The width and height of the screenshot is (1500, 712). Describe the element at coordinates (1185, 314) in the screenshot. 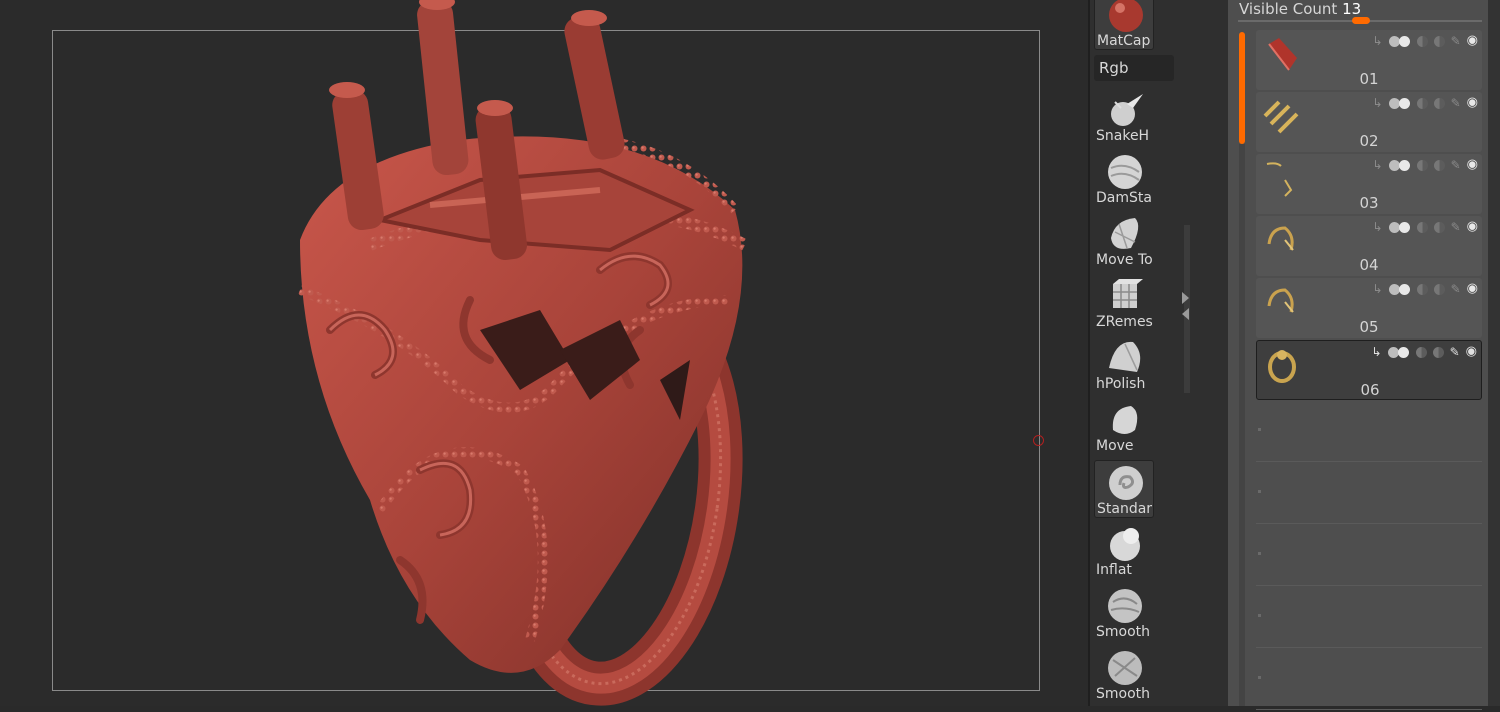

I see `collapse-left-arrow-icon` at that location.